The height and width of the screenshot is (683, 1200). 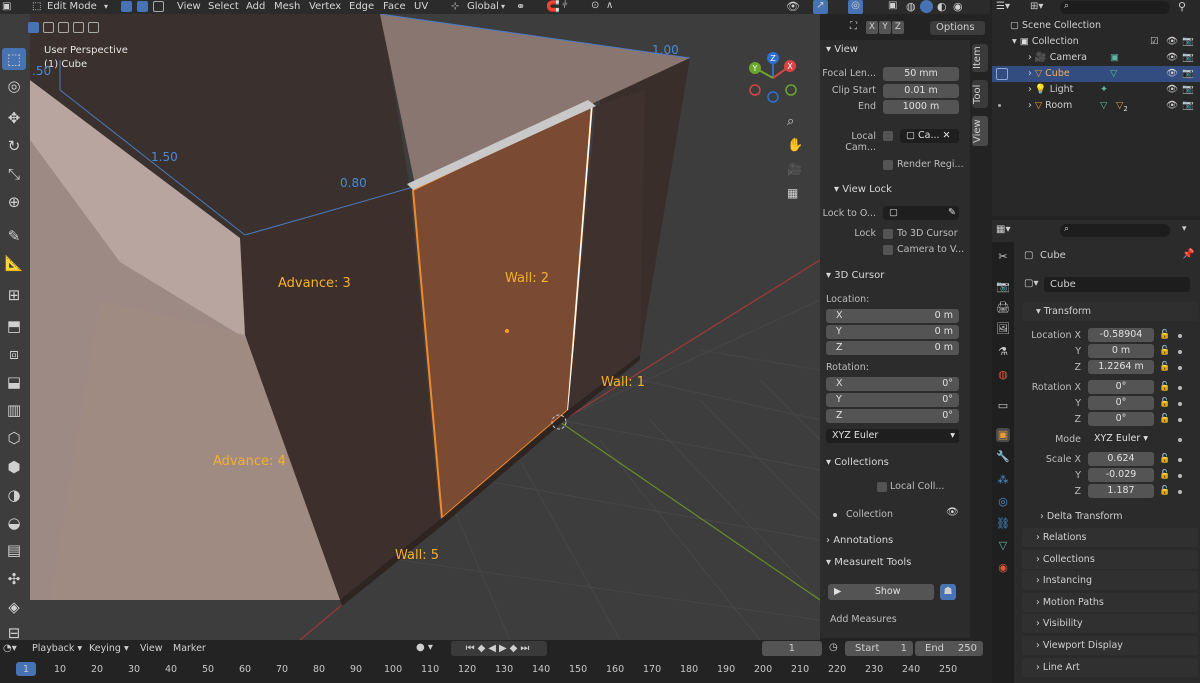 What do you see at coordinates (520, 6) in the screenshot?
I see `pivot-icon: ⚭` at bounding box center [520, 6].